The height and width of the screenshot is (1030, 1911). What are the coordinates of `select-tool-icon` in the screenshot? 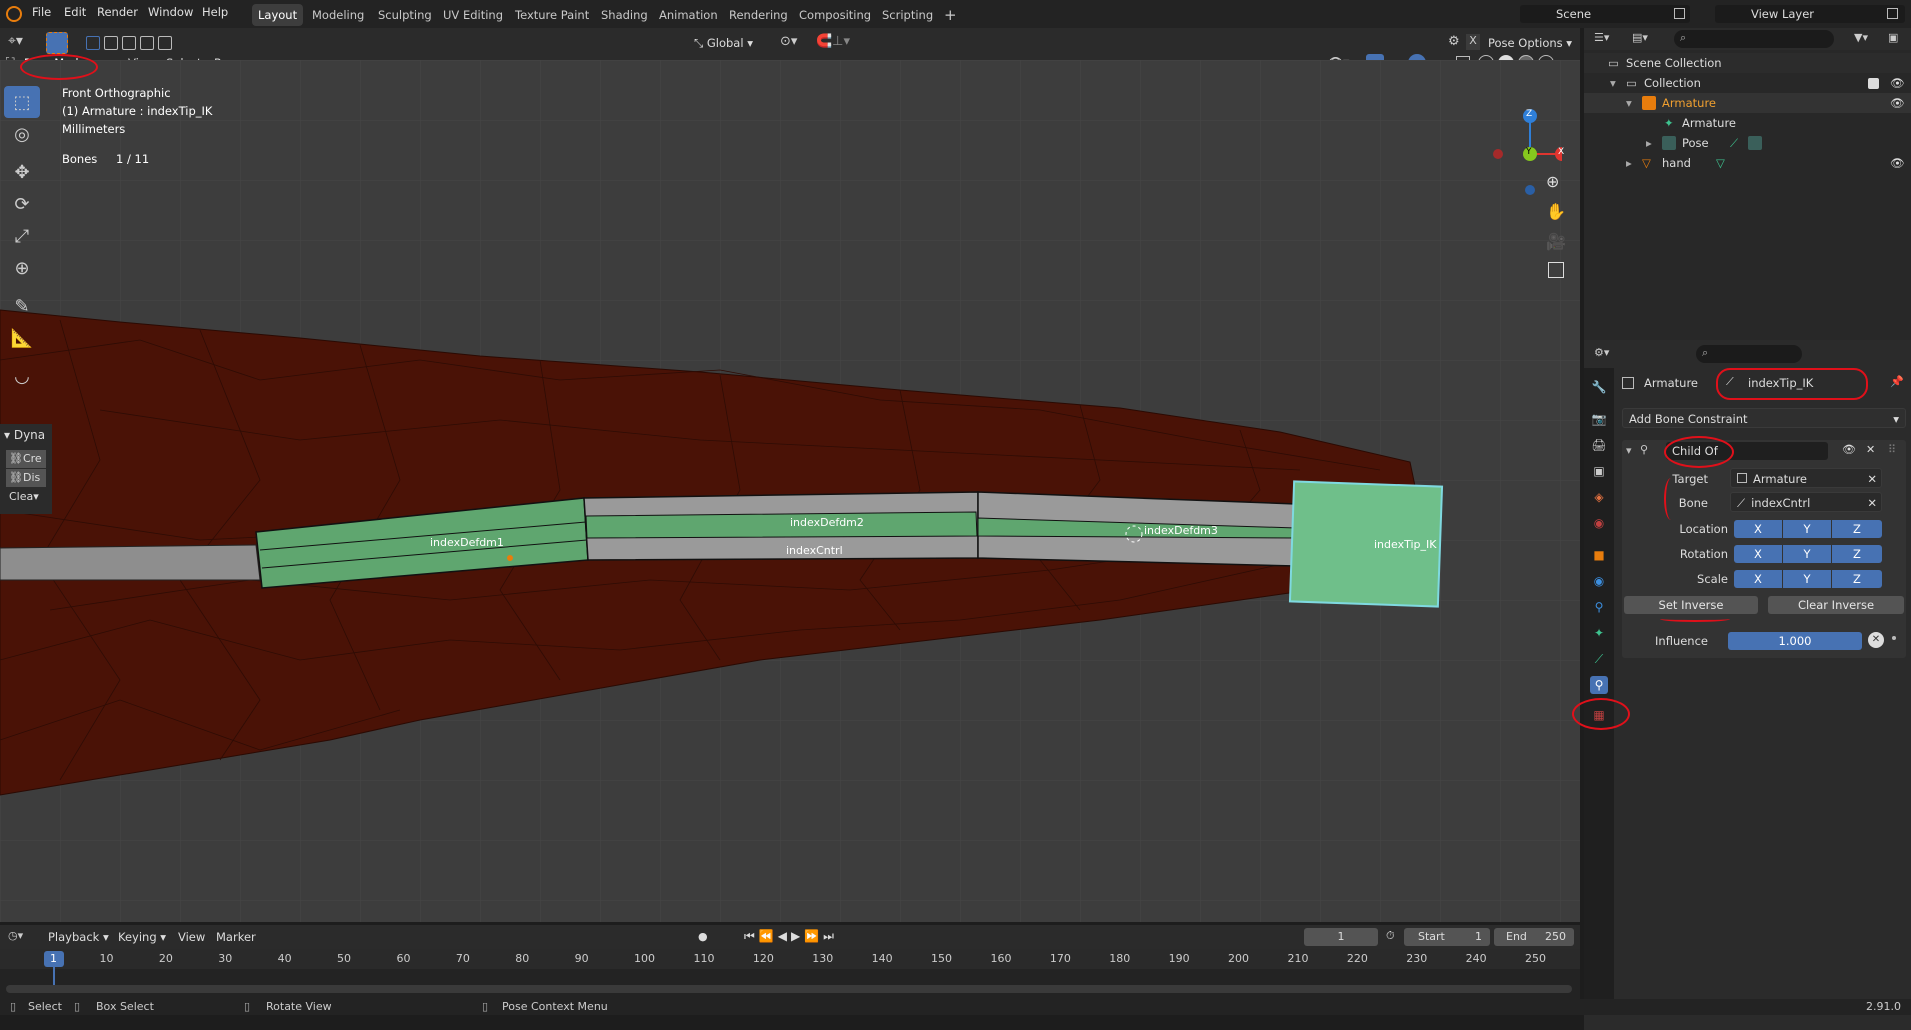 It's located at (57, 43).